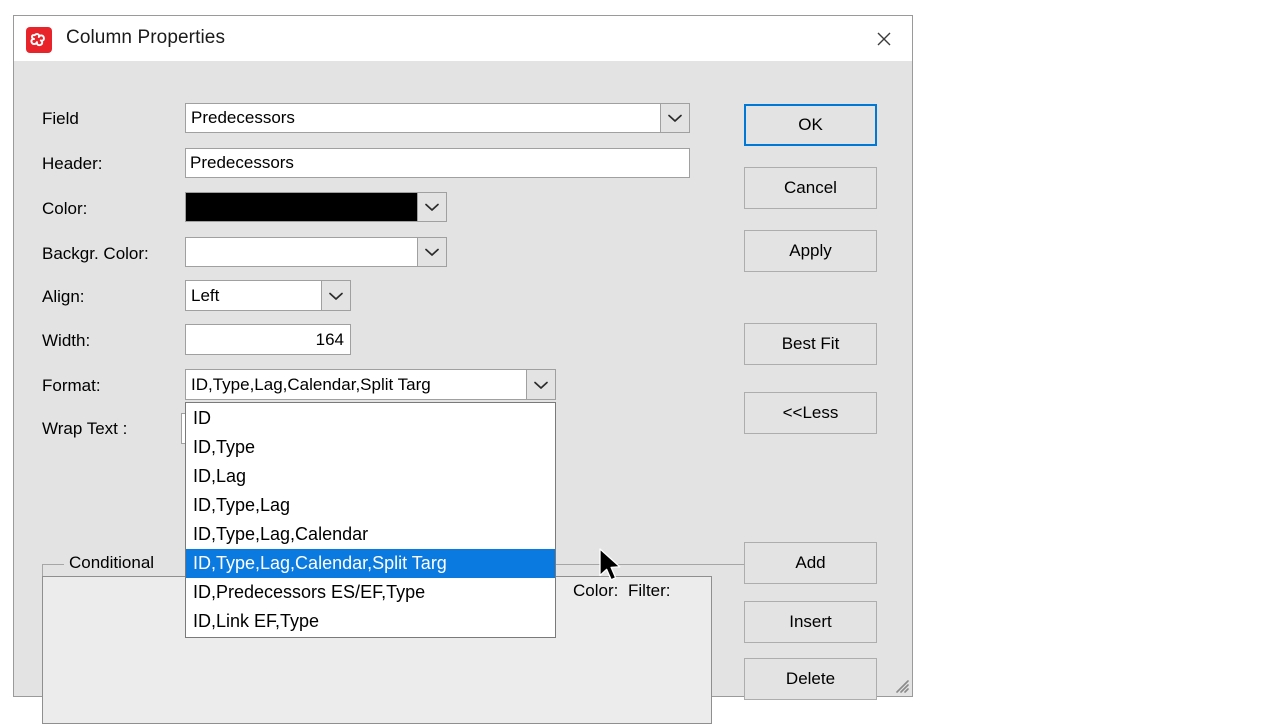  I want to click on less-button: <<Less, so click(810, 413).